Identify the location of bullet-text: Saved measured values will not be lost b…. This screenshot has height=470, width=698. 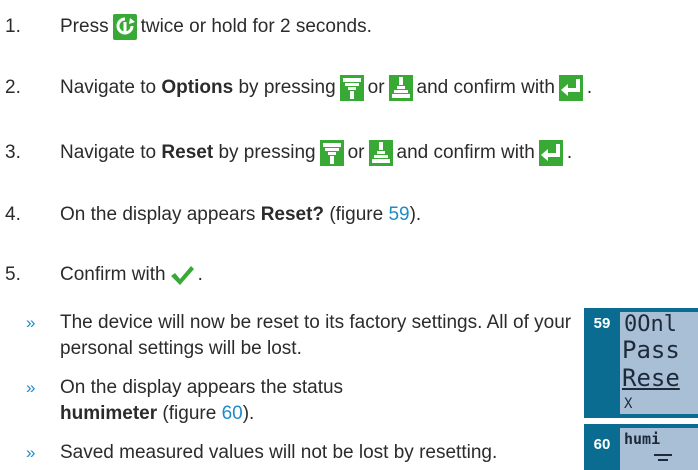
(279, 452).